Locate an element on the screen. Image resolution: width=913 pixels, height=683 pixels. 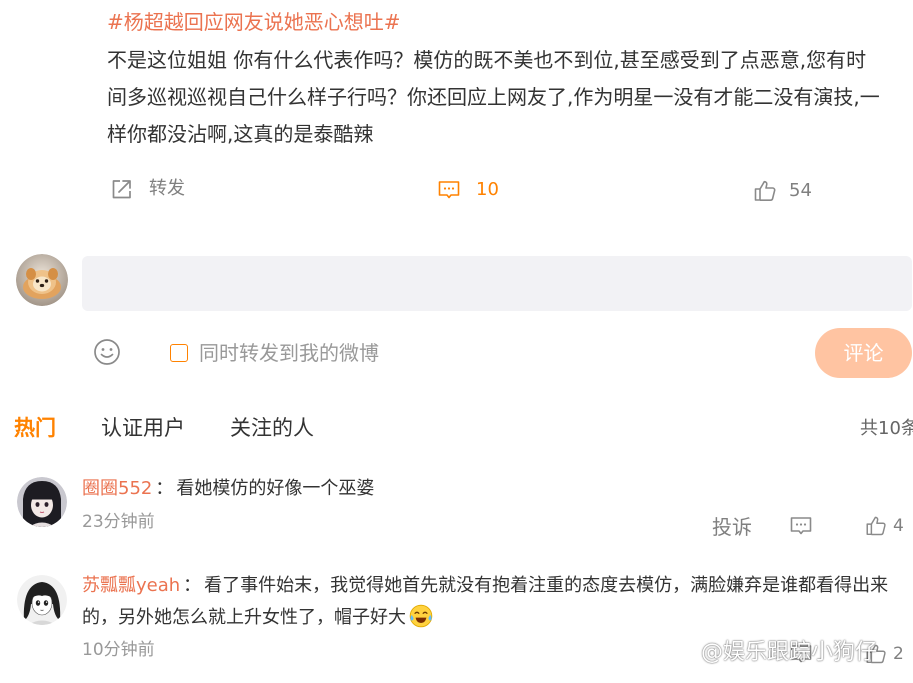
comment-button: 10 is located at coordinates (468, 190).